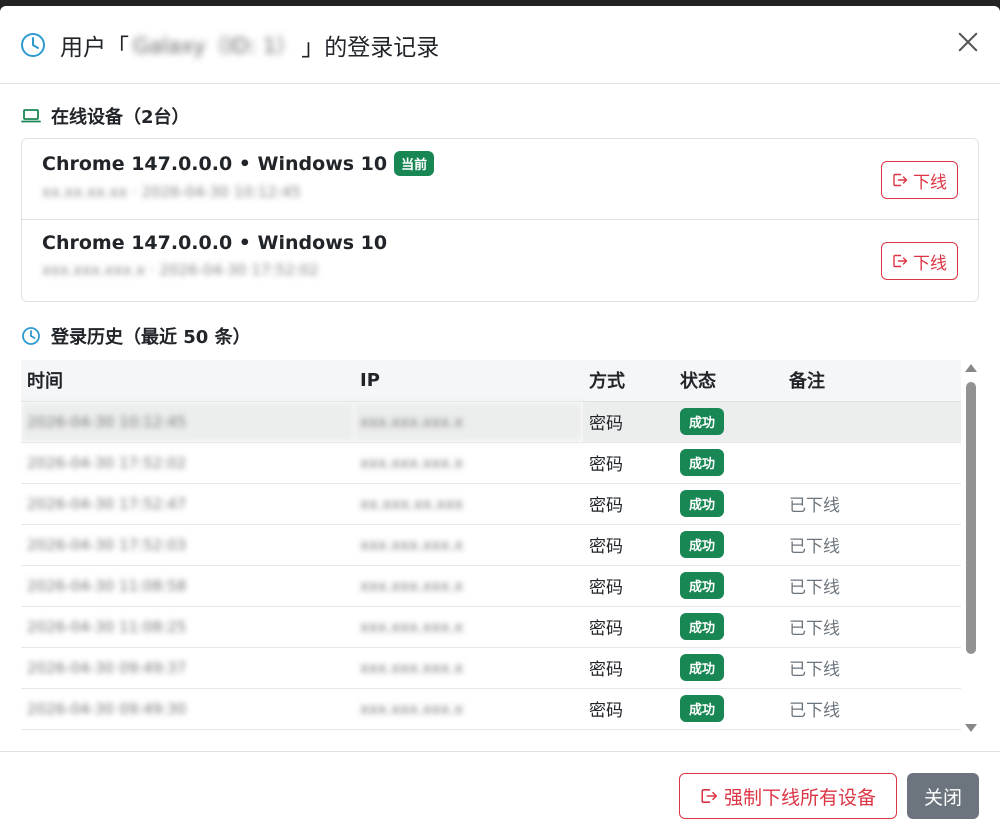  I want to click on table-header-row: 时间 IP 方式 状态 备注, so click(491, 381).